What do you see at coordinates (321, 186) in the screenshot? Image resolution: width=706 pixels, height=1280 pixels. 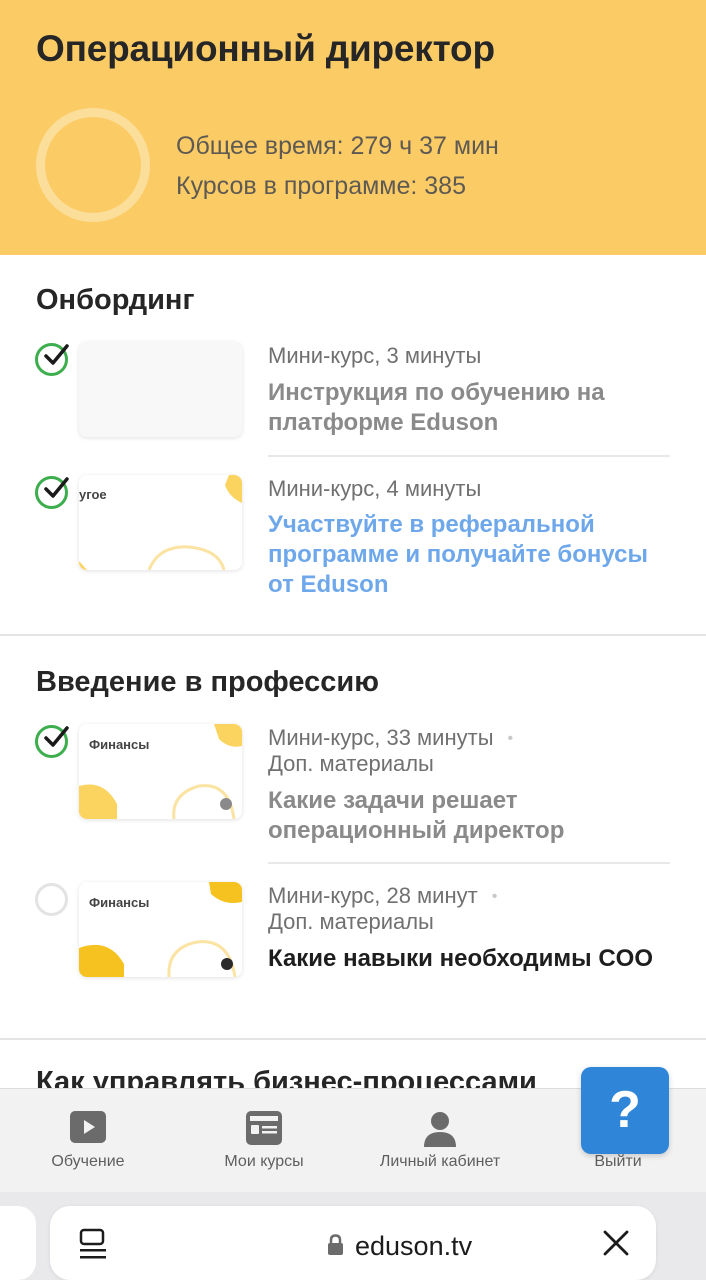 I see `courses-count: Курсов в программе: 385` at bounding box center [321, 186].